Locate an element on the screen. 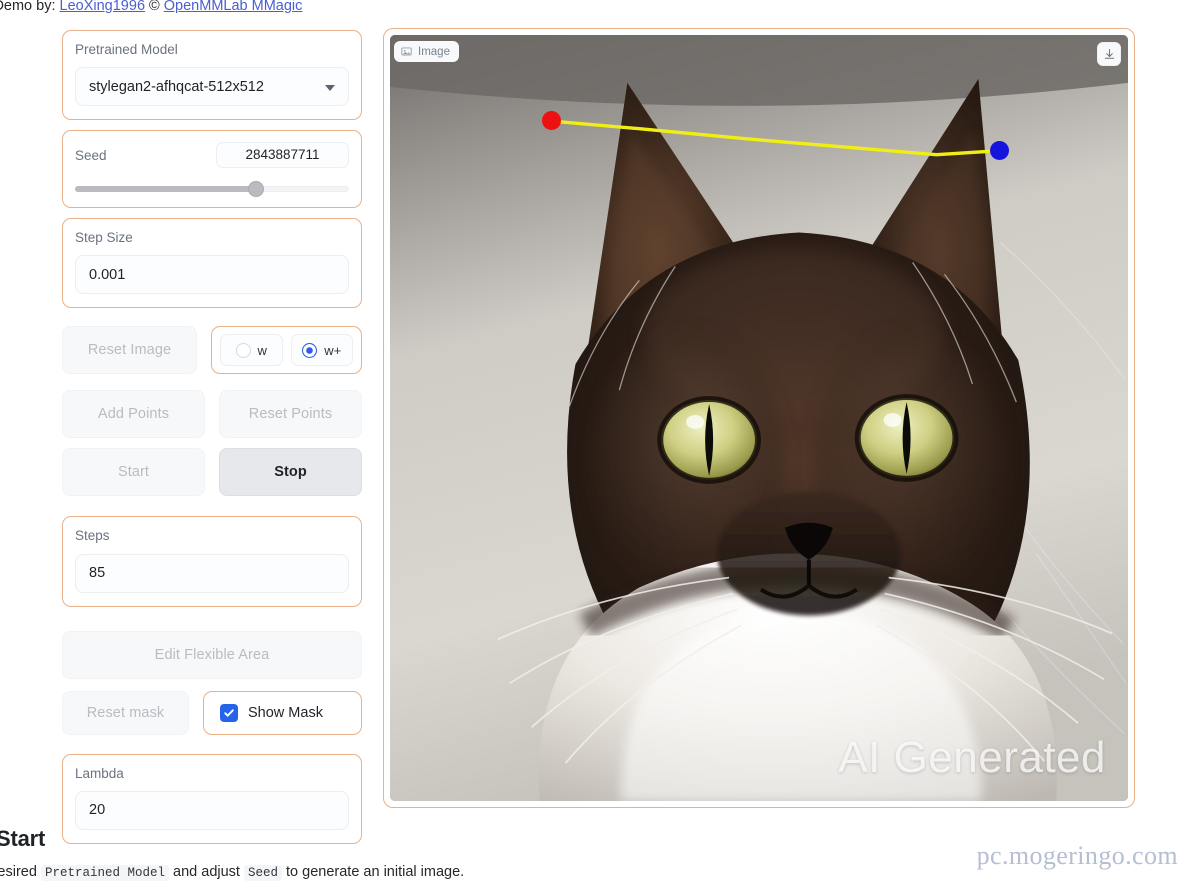 The height and width of the screenshot is (889, 1200). organization-link: OpenMMLab MMagic is located at coordinates (233, 7).